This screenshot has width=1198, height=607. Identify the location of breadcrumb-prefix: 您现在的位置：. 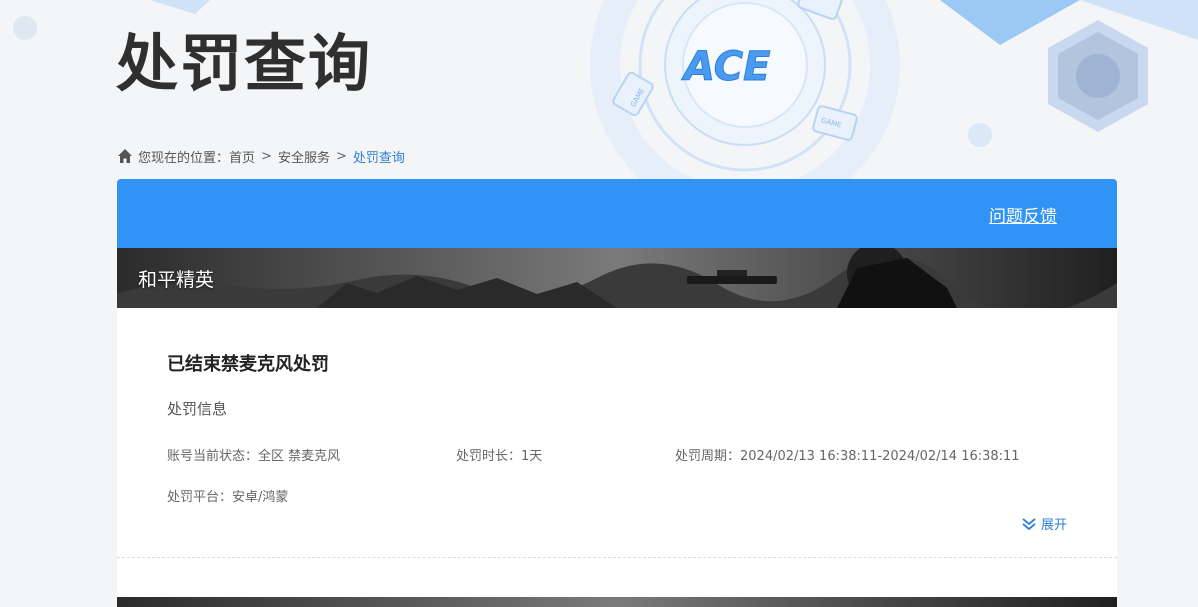
(184, 158).